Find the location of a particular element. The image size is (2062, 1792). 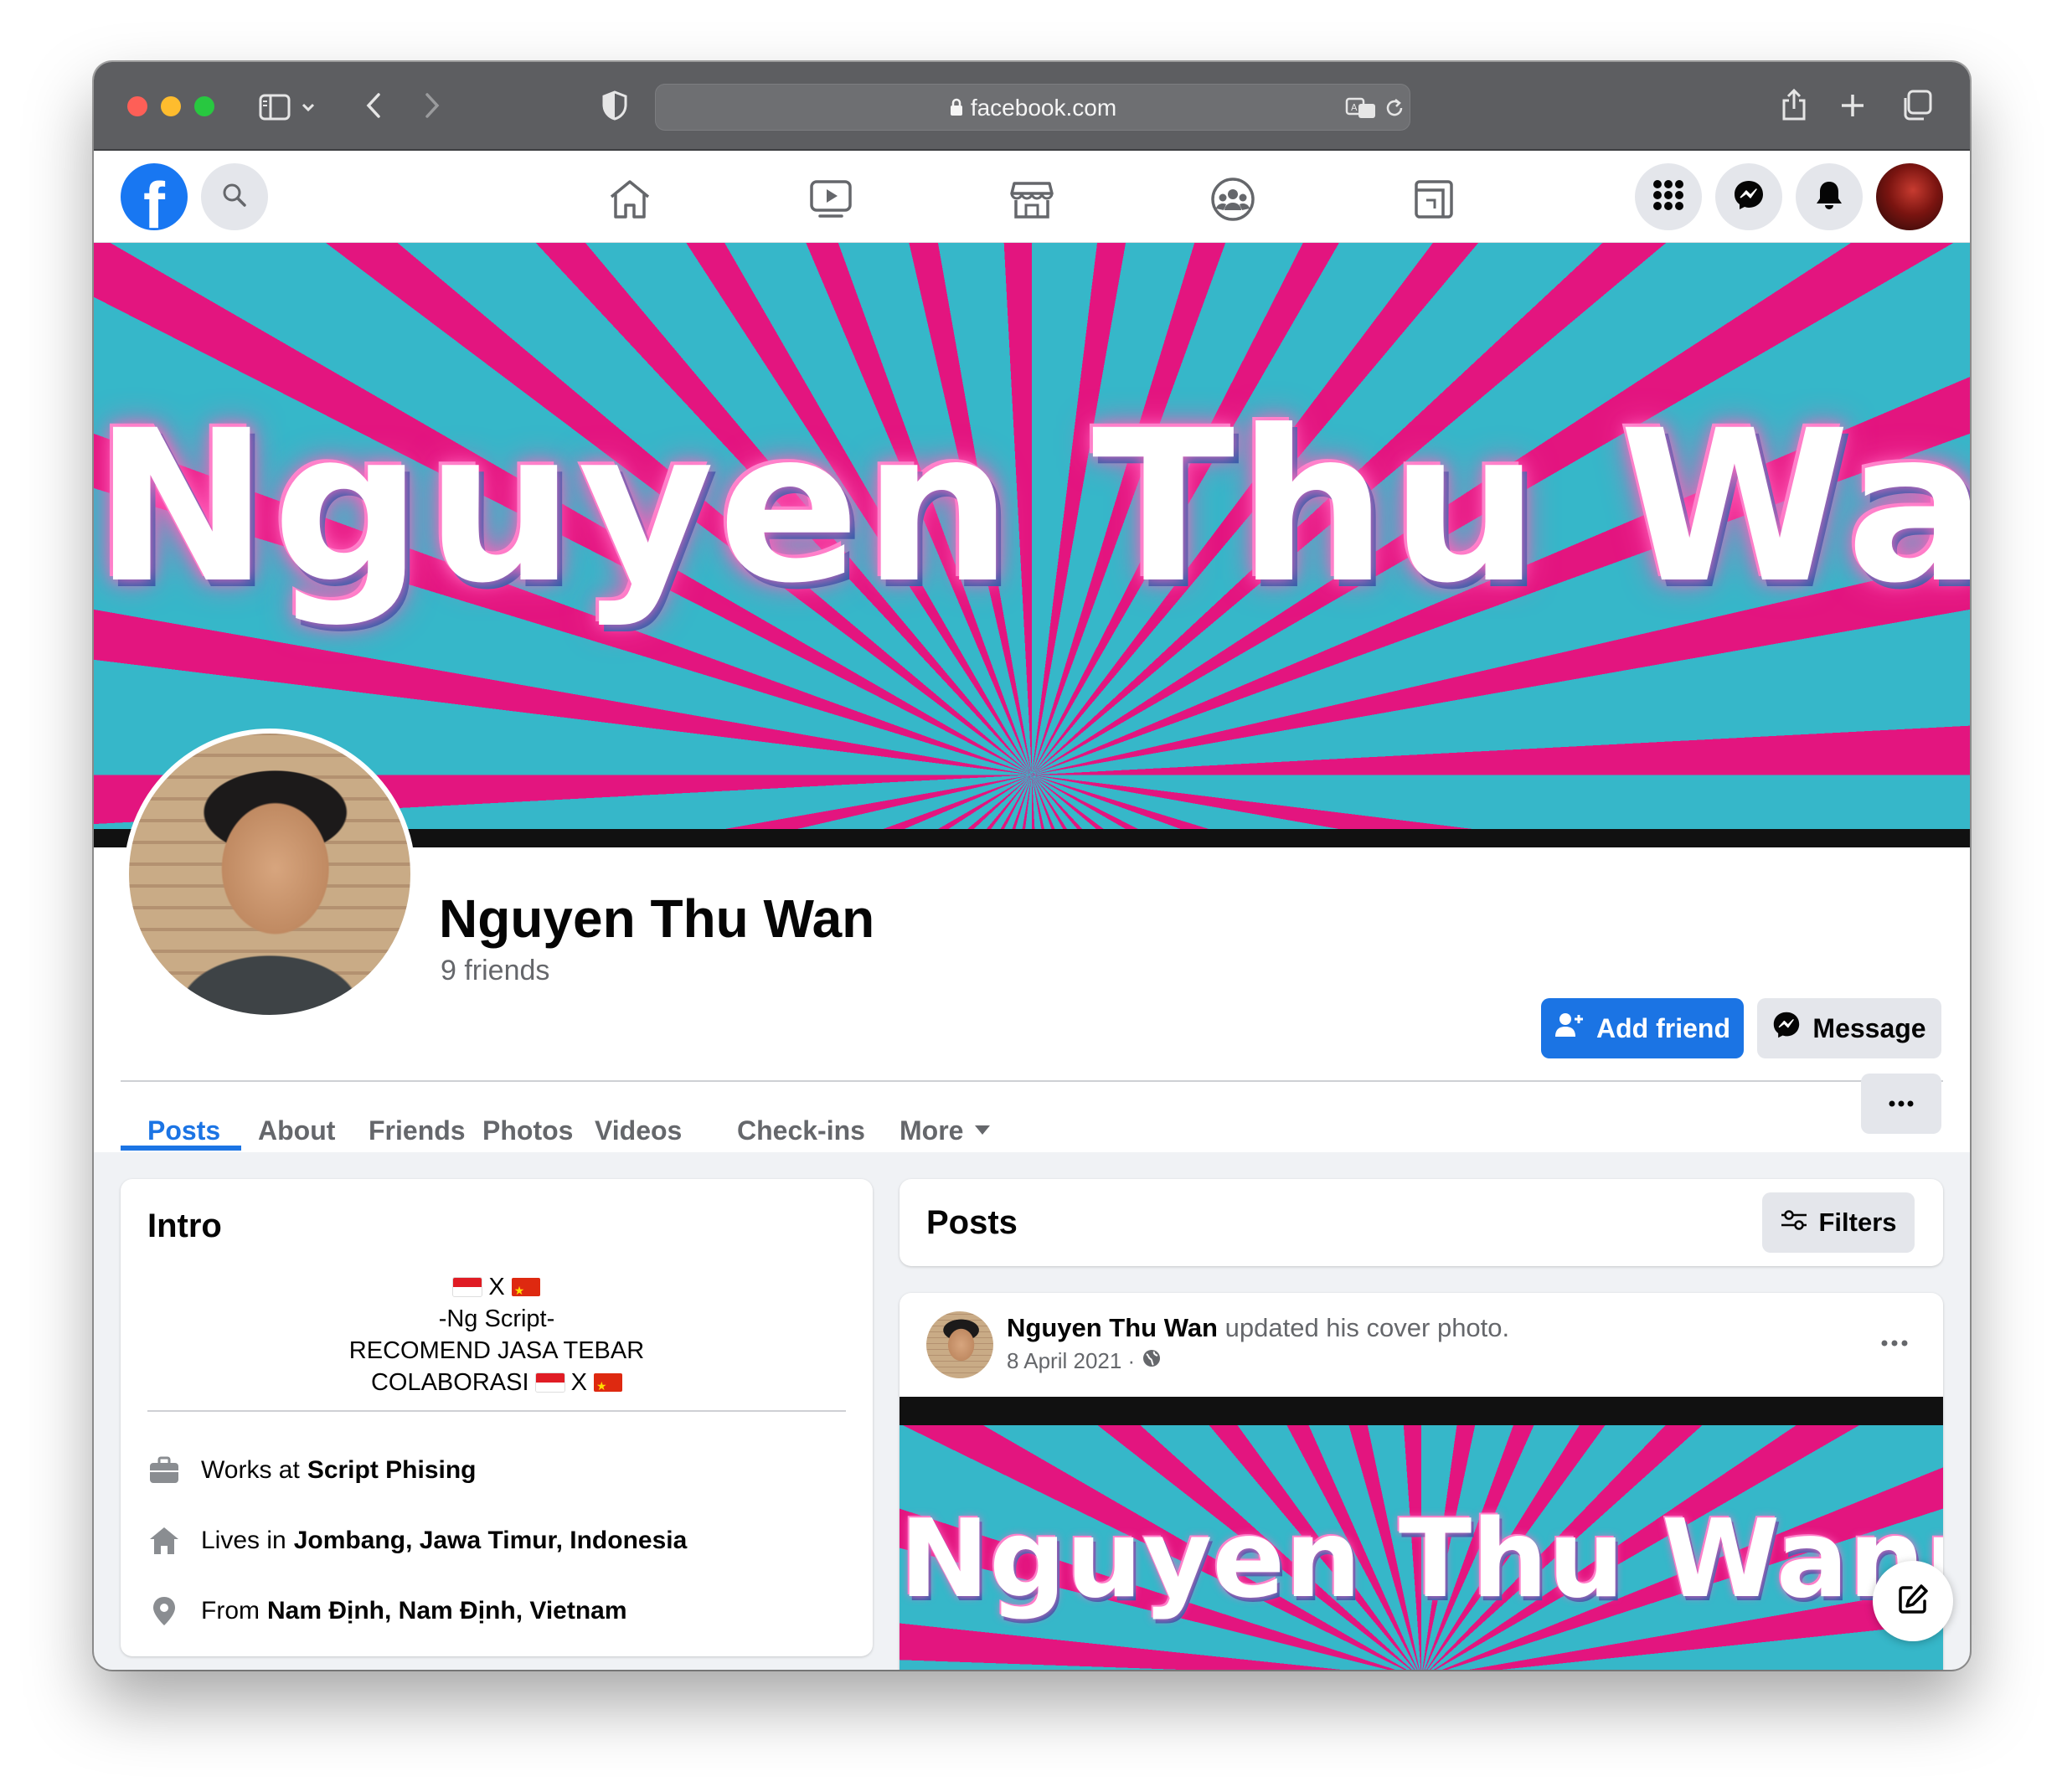

bio-line: COLABORASI is located at coordinates (449, 1382).